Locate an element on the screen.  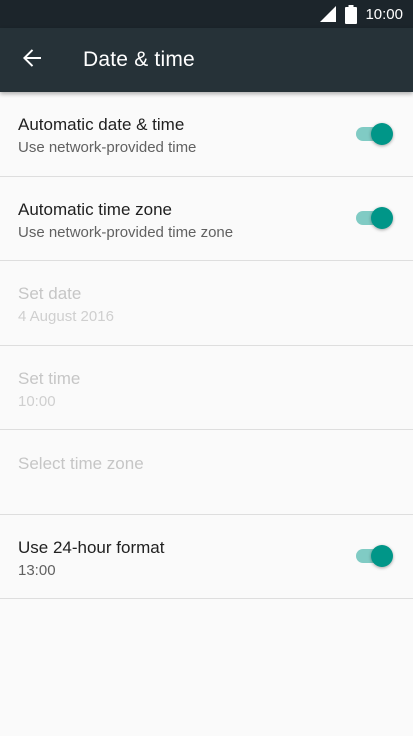
setting-label: Automatic date & time is located at coordinates (101, 125).